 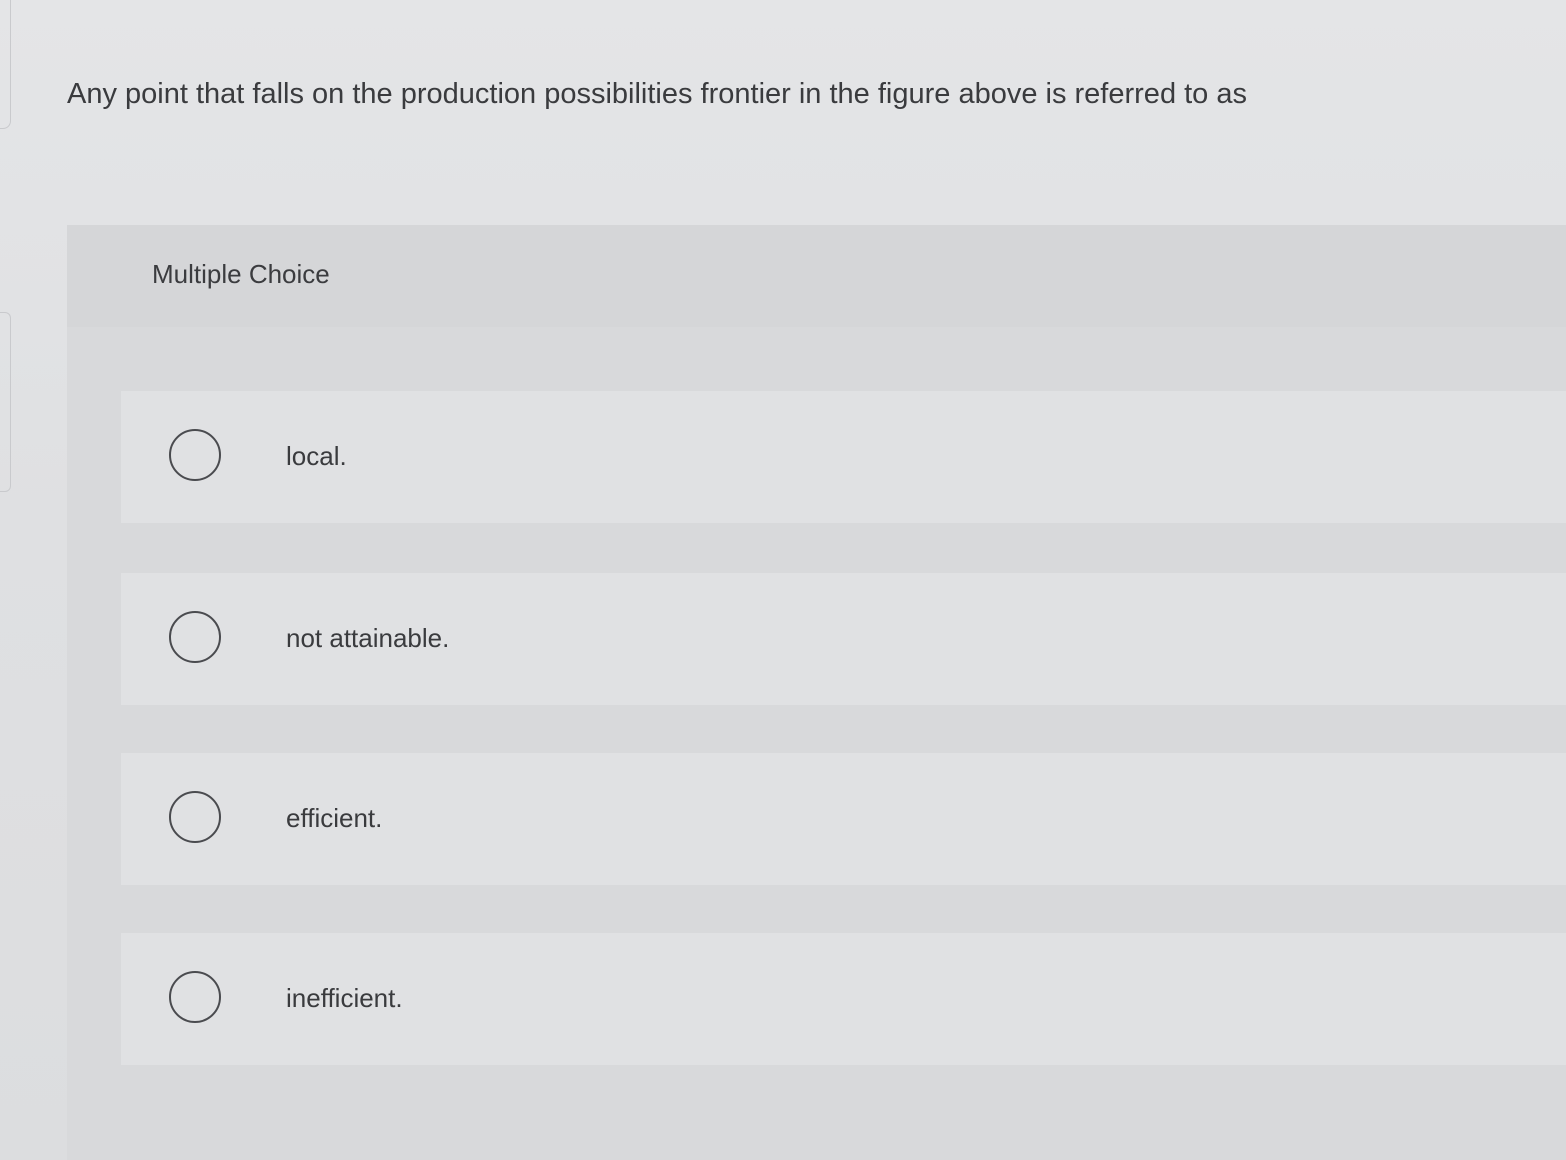 What do you see at coordinates (843, 457) in the screenshot?
I see `answer-option-local: local.` at bounding box center [843, 457].